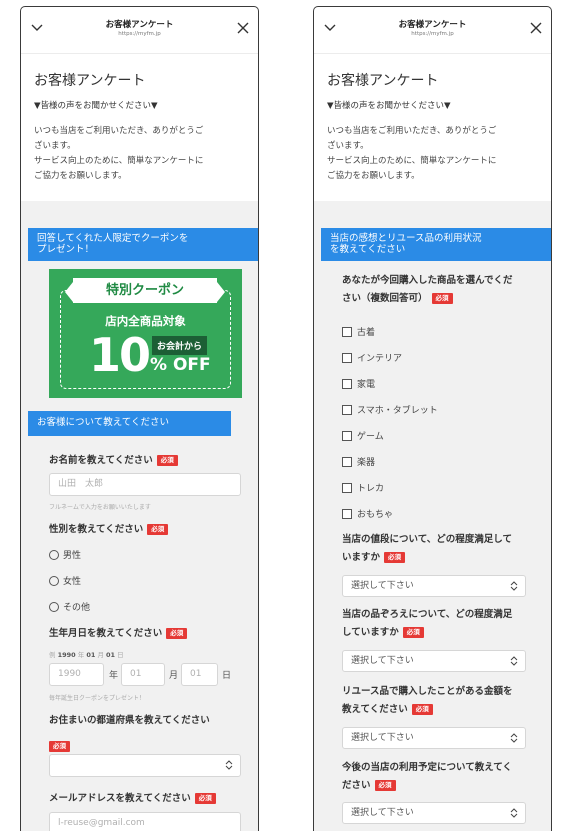  What do you see at coordinates (97, 698) in the screenshot?
I see `birthday-hint: 毎年誕生日クーポンをプレゼント！` at bounding box center [97, 698].